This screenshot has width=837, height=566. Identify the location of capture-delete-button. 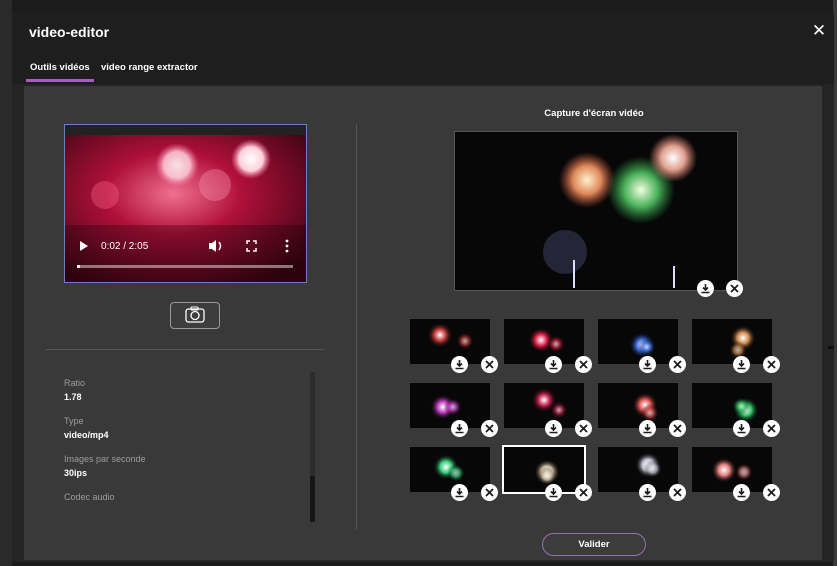
(734, 288).